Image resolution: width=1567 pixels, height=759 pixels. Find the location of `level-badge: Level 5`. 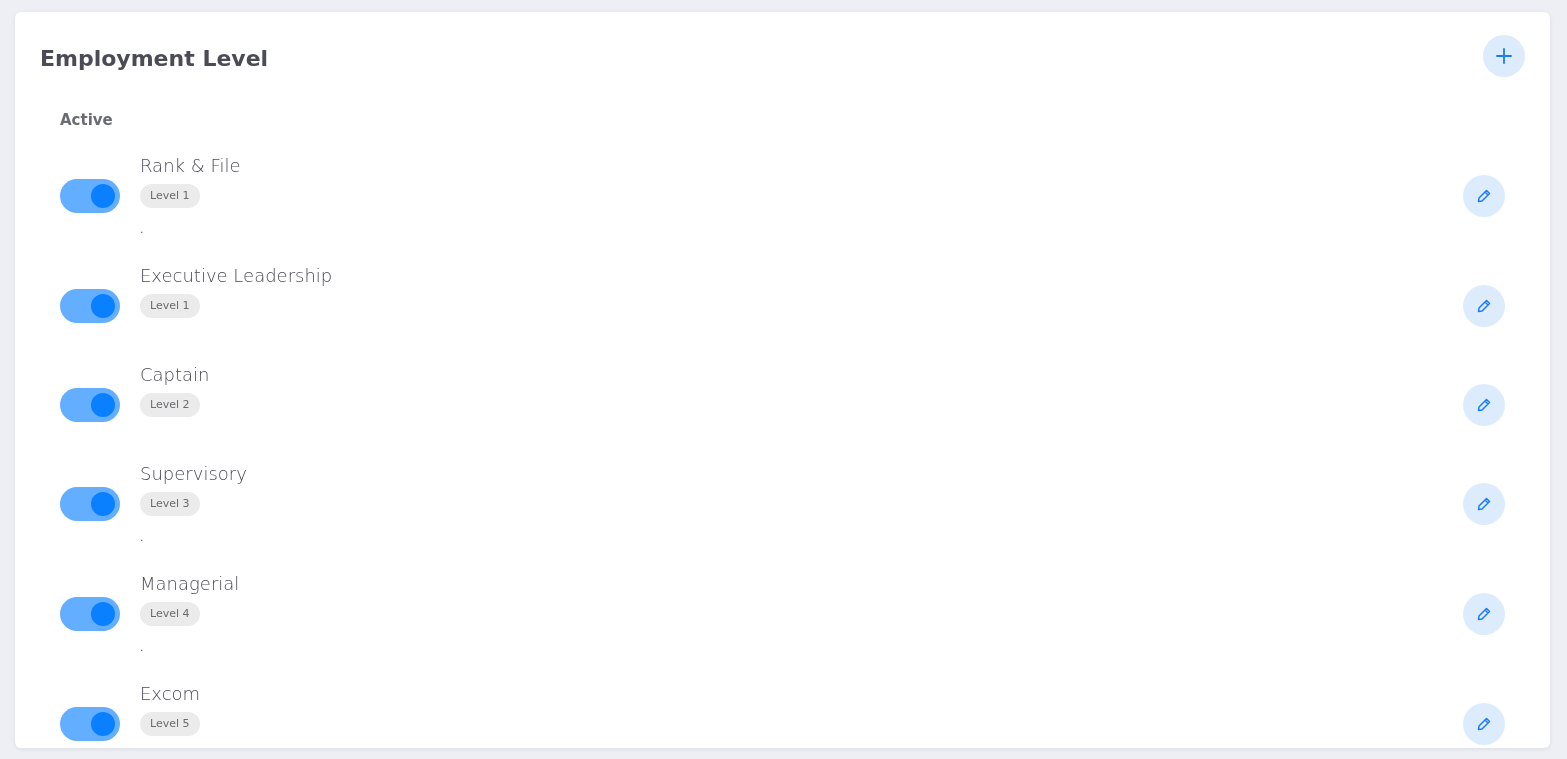

level-badge: Level 5 is located at coordinates (170, 724).